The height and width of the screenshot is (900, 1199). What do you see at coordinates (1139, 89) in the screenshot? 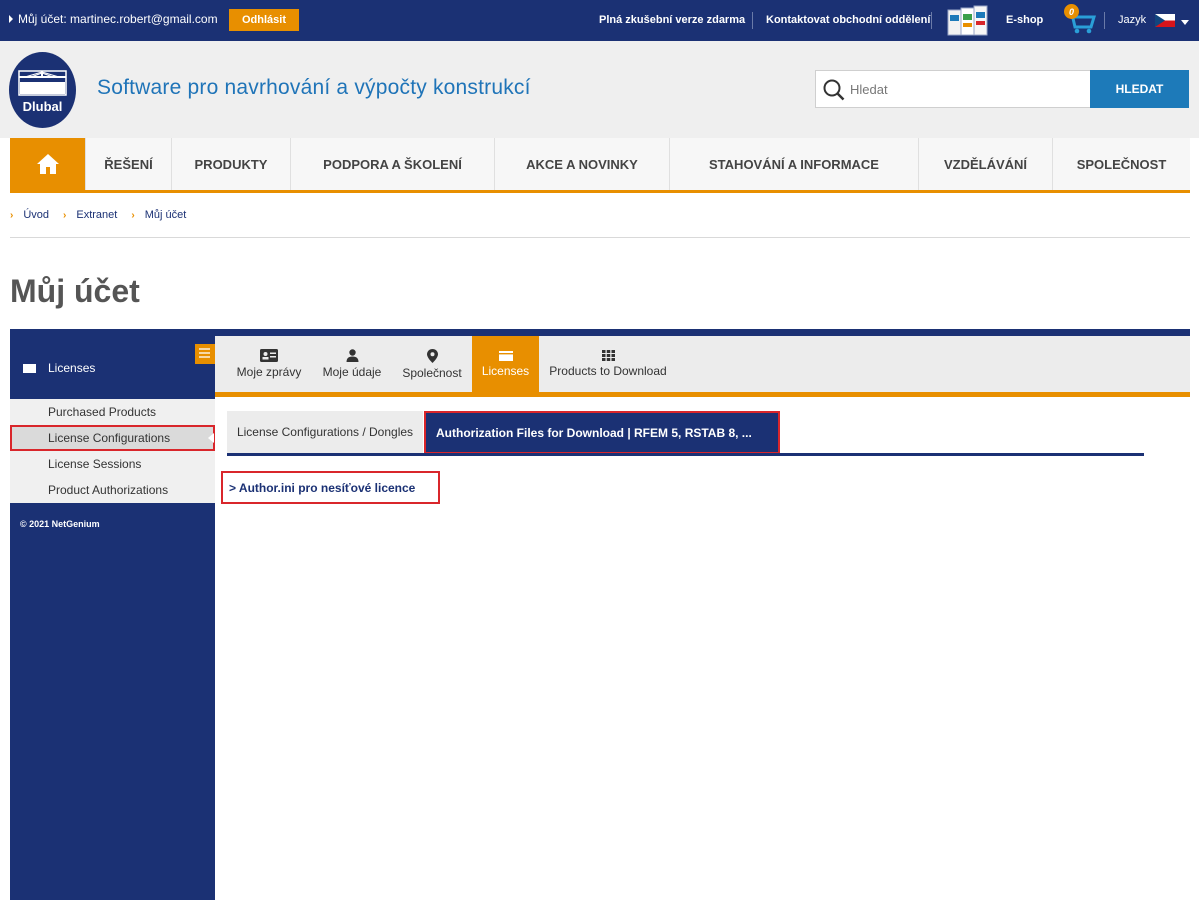
I see `search-button: HLEDAT` at bounding box center [1139, 89].